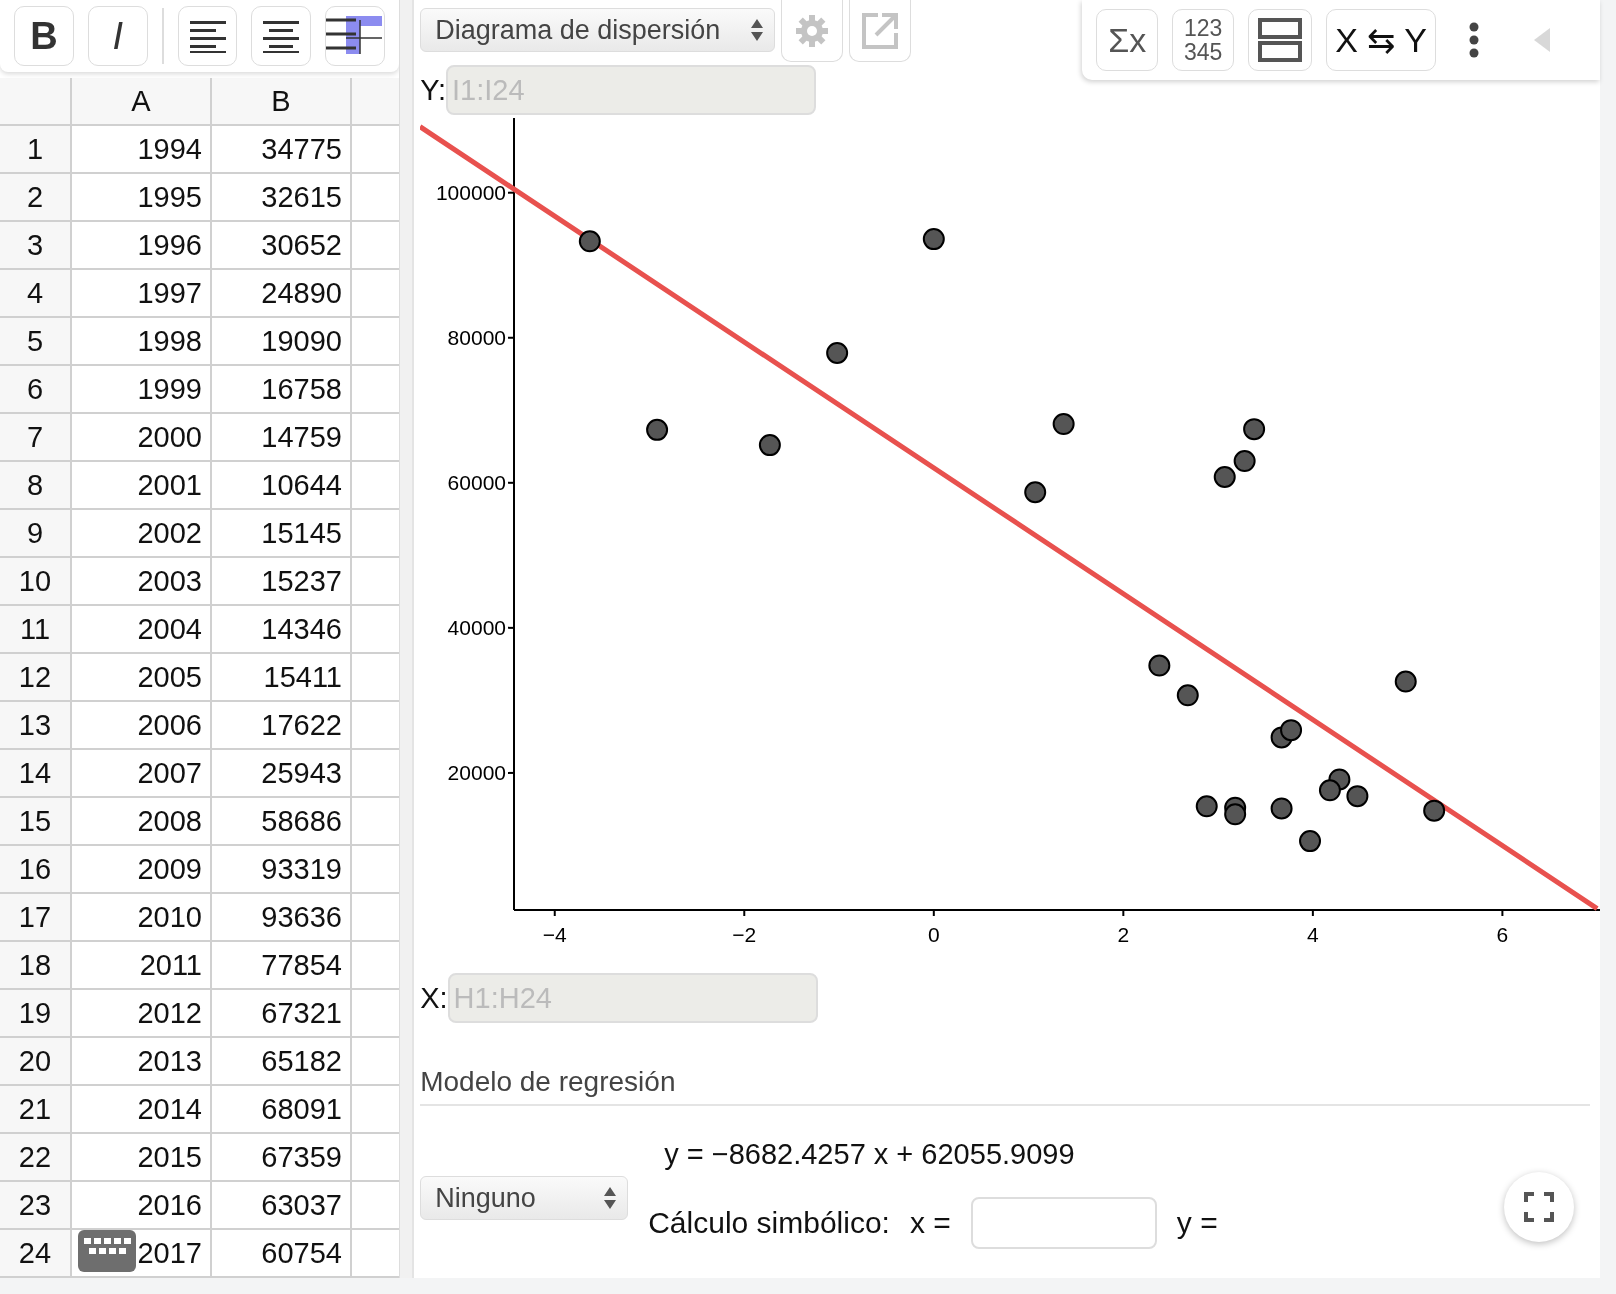  Describe the element at coordinates (282, 198) in the screenshot. I see `table-cell: 32615` at that location.